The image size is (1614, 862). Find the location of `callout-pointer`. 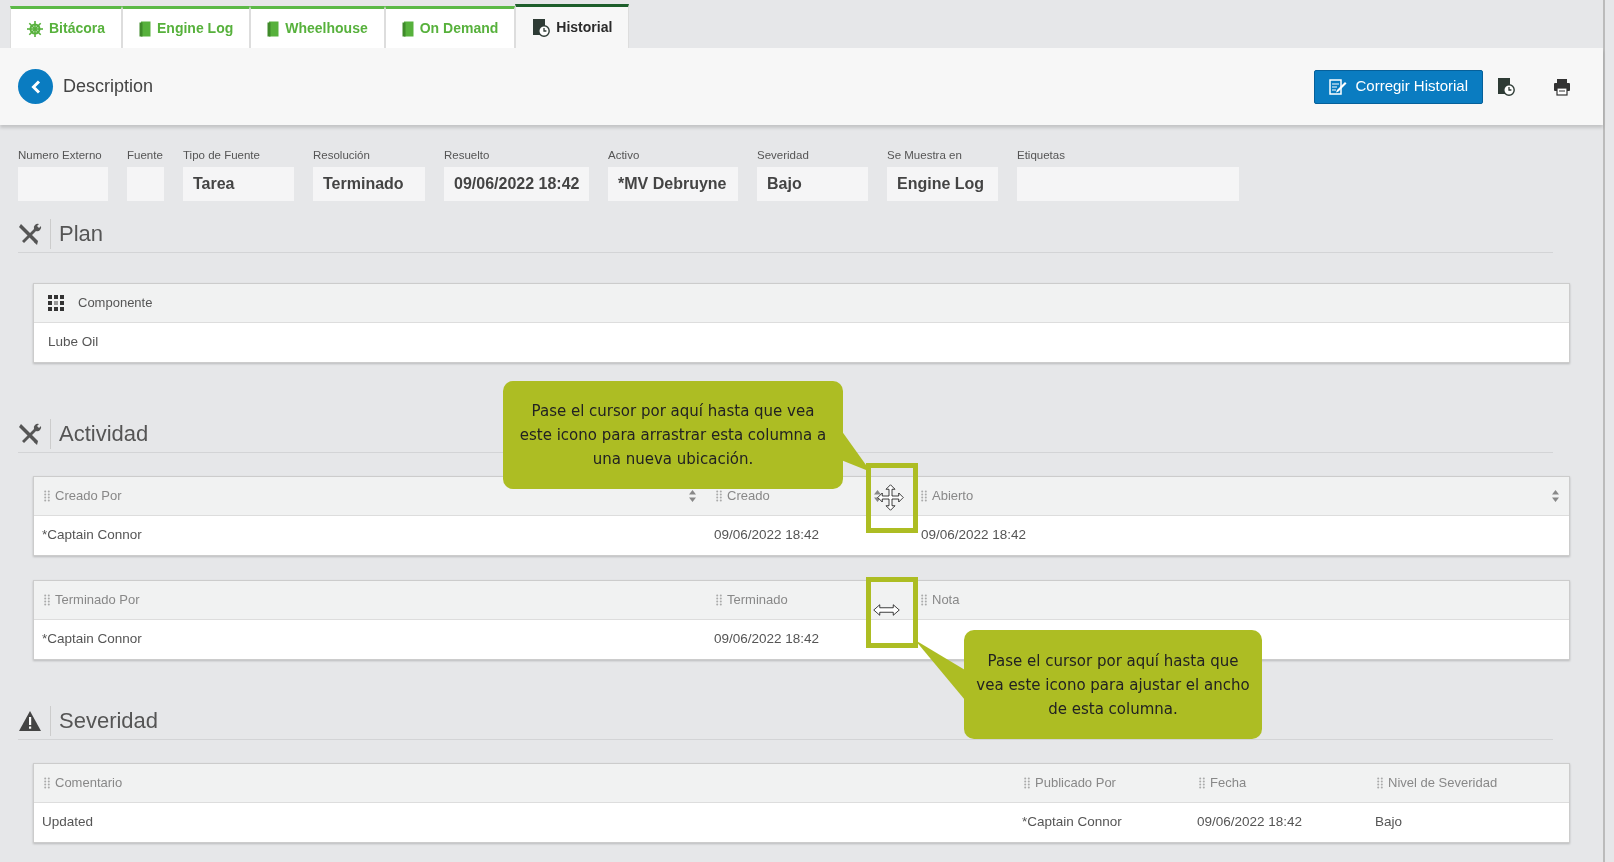

callout-pointer is located at coordinates (940, 670).